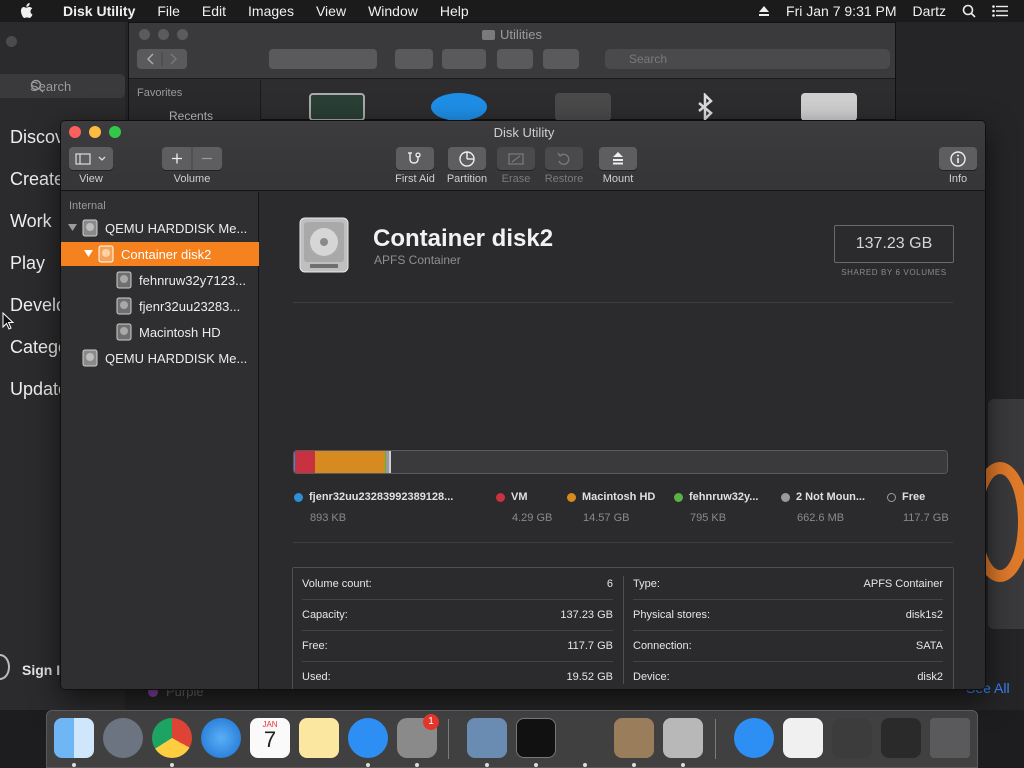 The image size is (1024, 768). Describe the element at coordinates (487, 738) in the screenshot. I see `preview-icon` at that location.